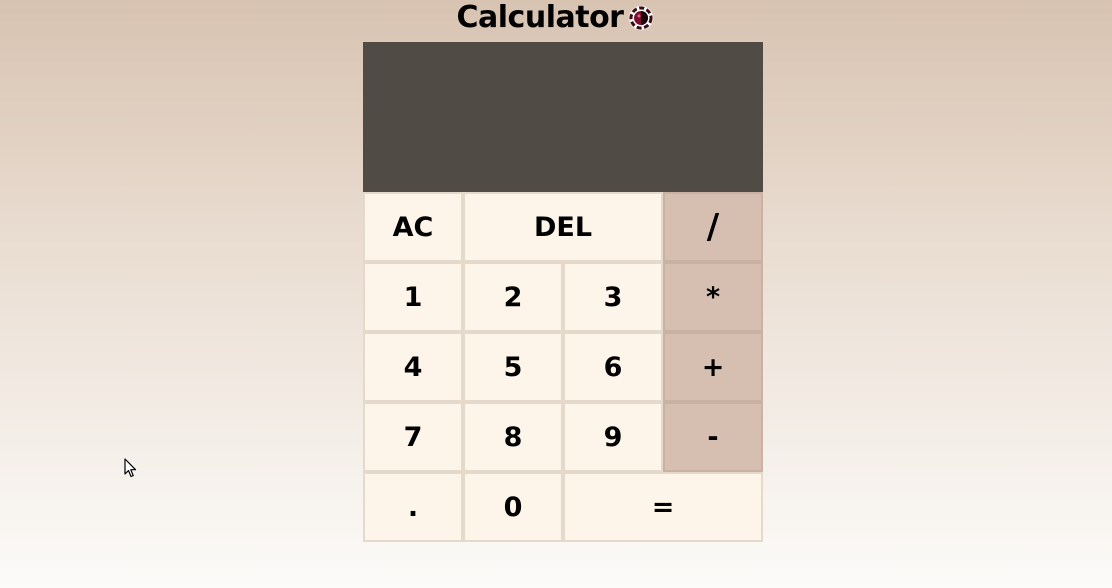 The image size is (1112, 588). Describe the element at coordinates (713, 297) in the screenshot. I see `multiply-button: *` at that location.